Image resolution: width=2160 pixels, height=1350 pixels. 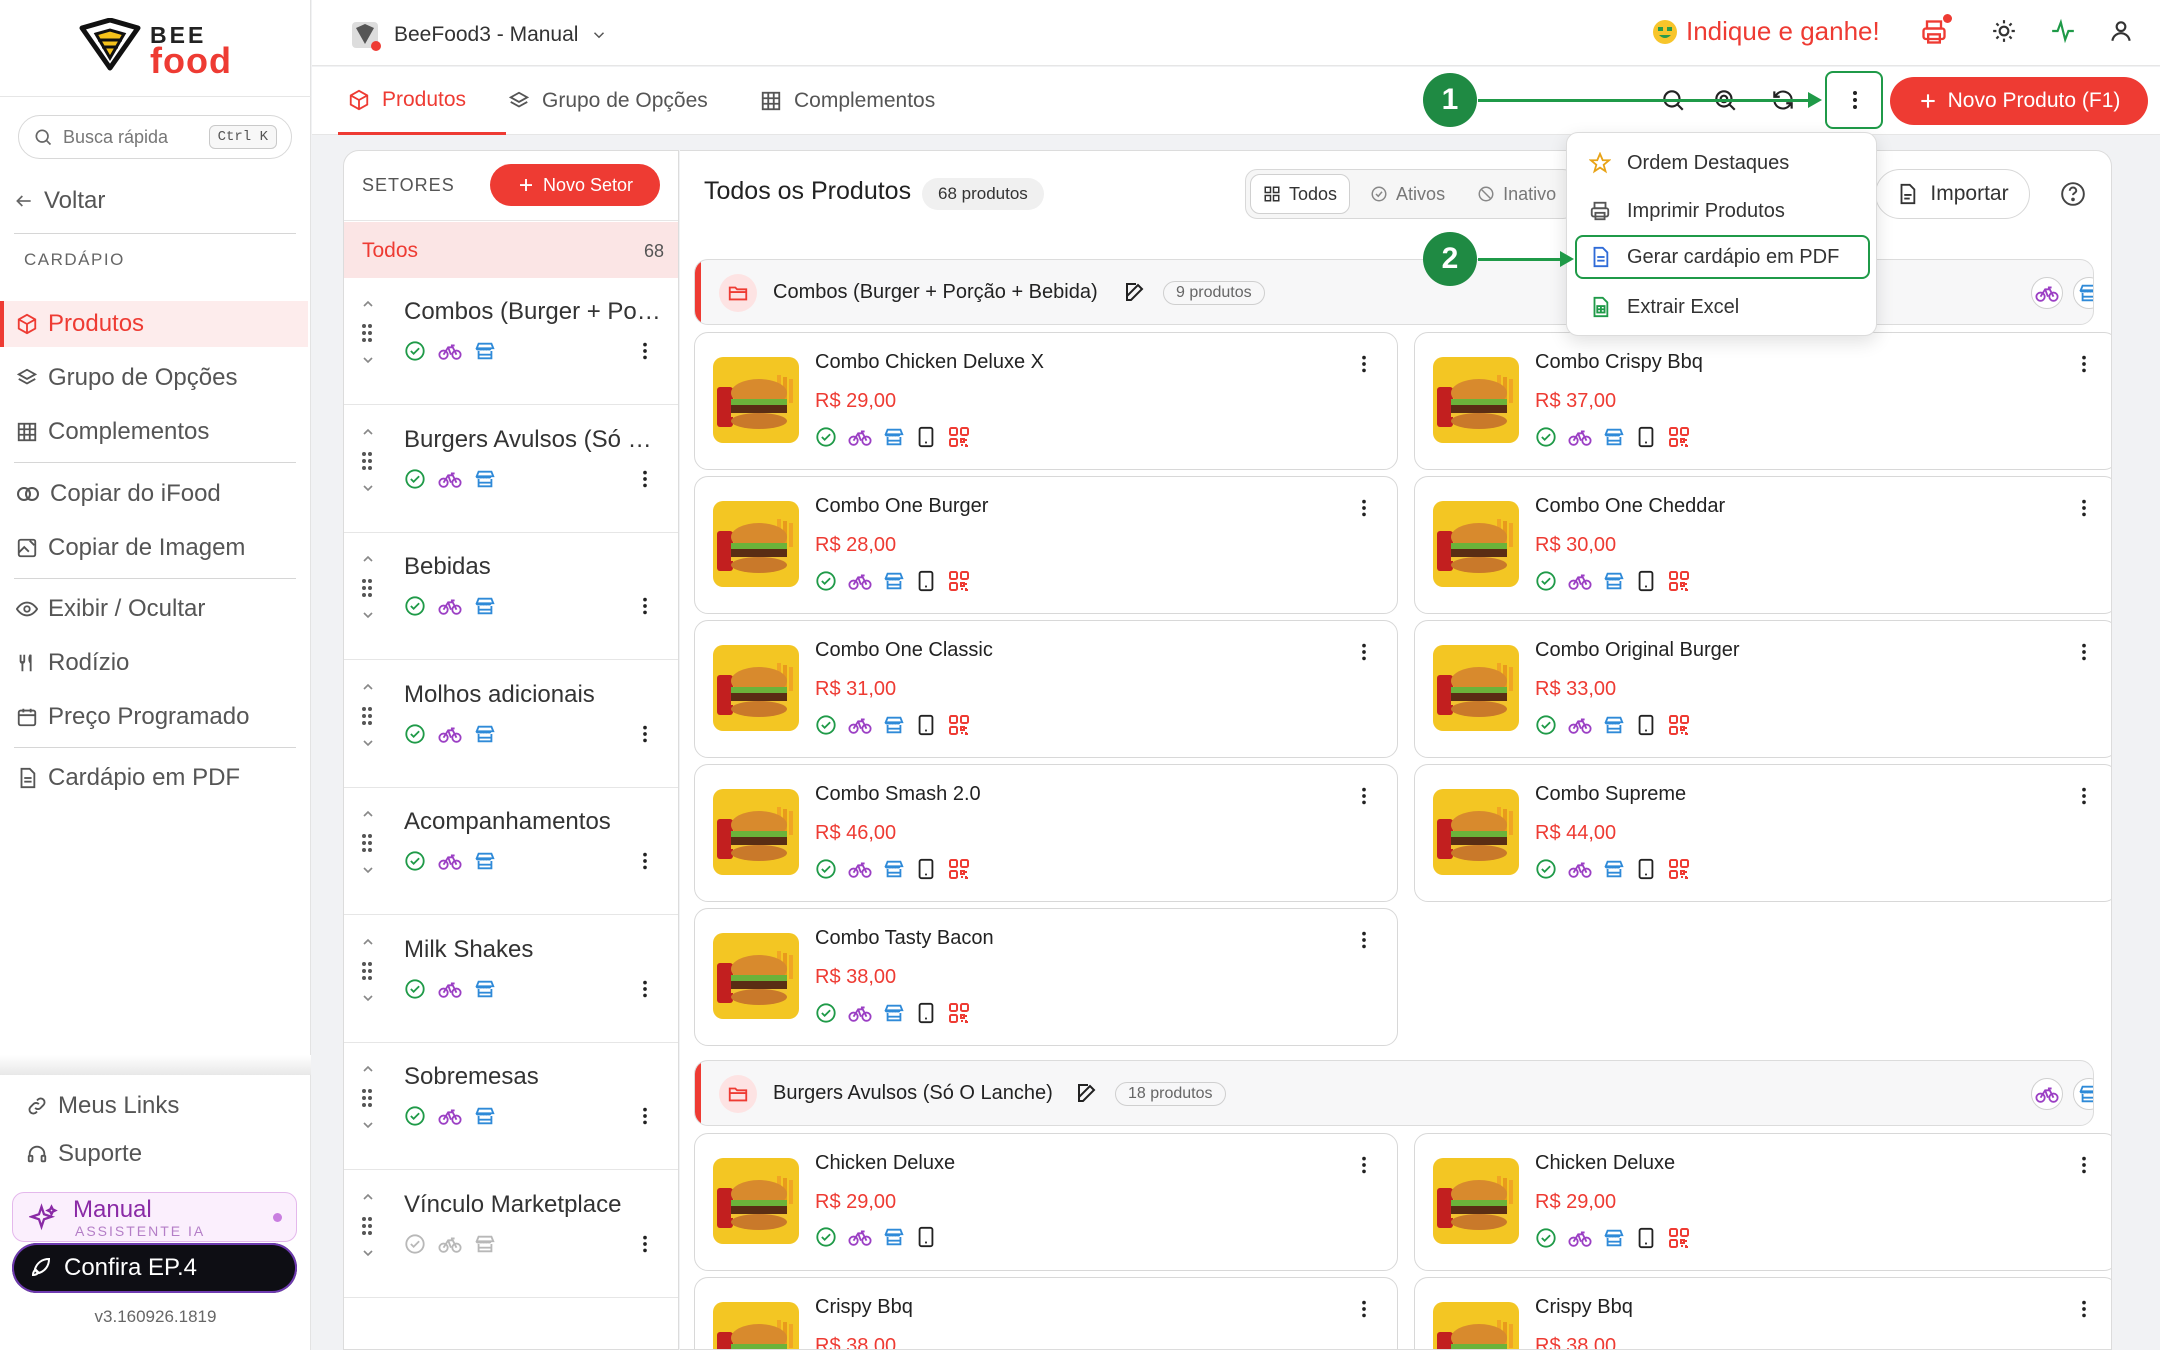 I want to click on tab-produtos: Produtos, so click(x=422, y=101).